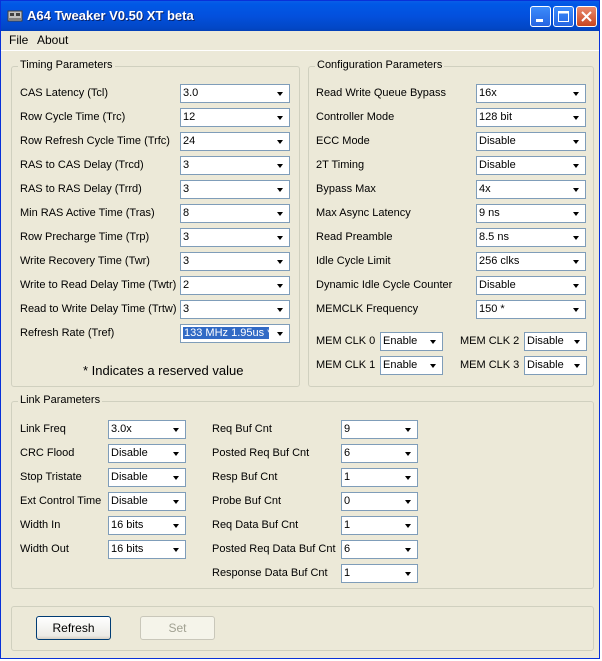 Image resolution: width=602 pixels, height=661 pixels. What do you see at coordinates (531, 93) in the screenshot?
I see `rw-queue-bypass-select: 16x` at bounding box center [531, 93].